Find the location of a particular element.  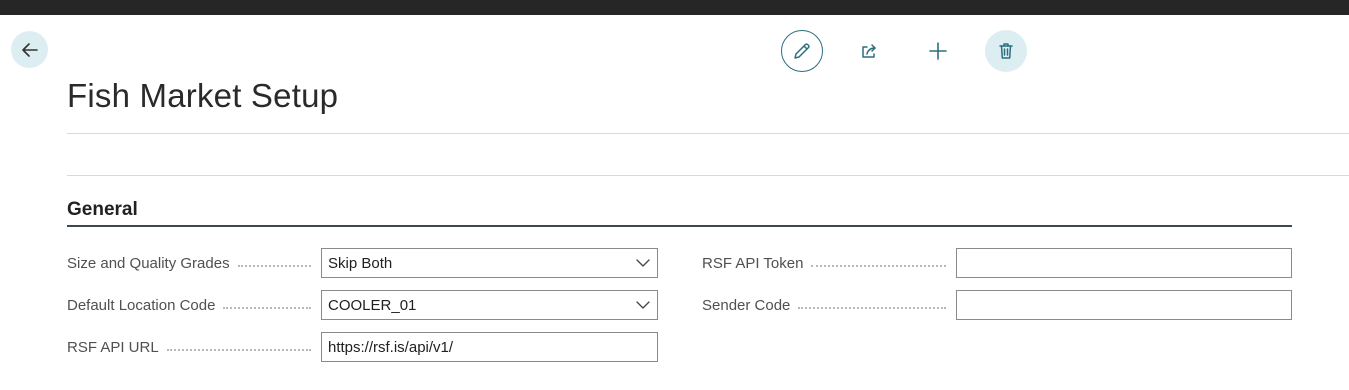

field-label-api-token: RSF API Token is located at coordinates (824, 264).